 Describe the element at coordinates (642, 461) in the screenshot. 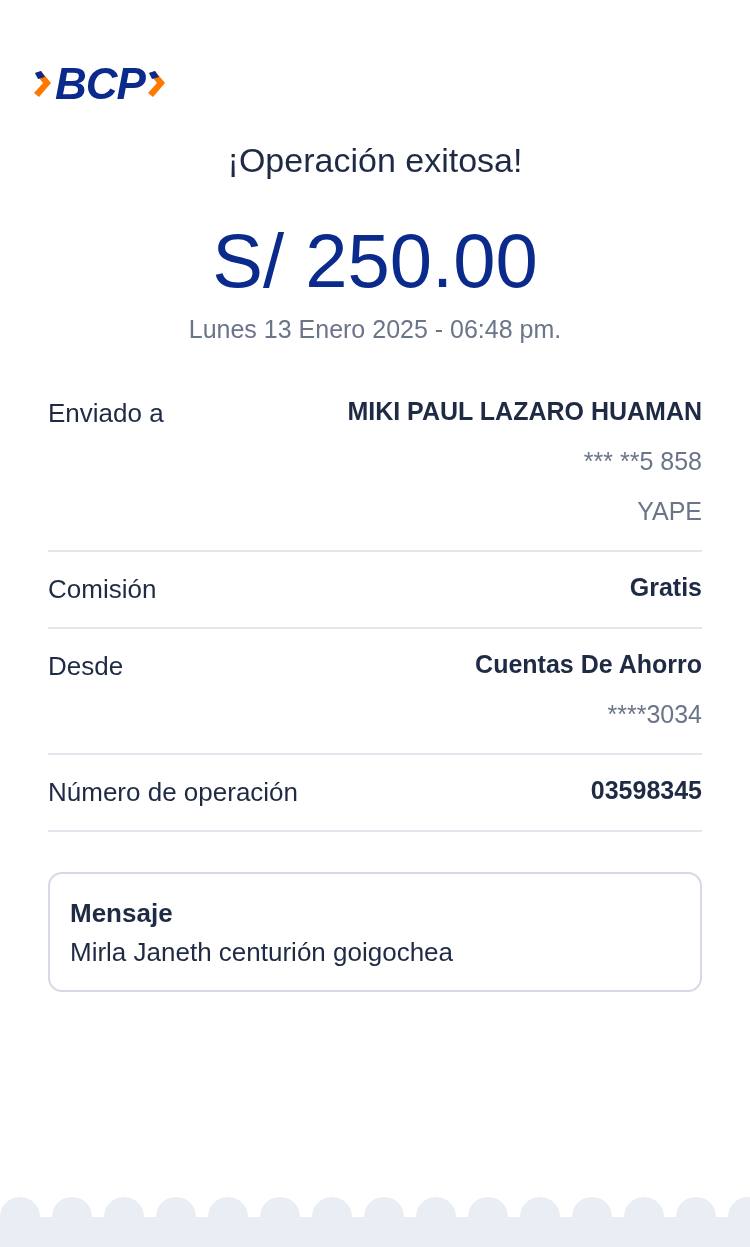

I see `detail-value: *** **5 858` at that location.